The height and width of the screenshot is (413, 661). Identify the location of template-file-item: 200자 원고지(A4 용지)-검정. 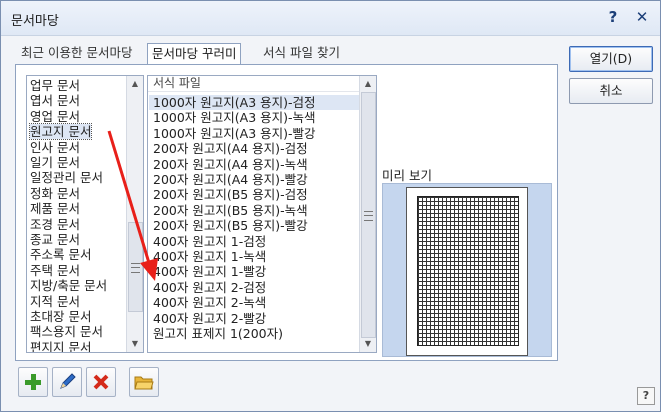
(230, 148).